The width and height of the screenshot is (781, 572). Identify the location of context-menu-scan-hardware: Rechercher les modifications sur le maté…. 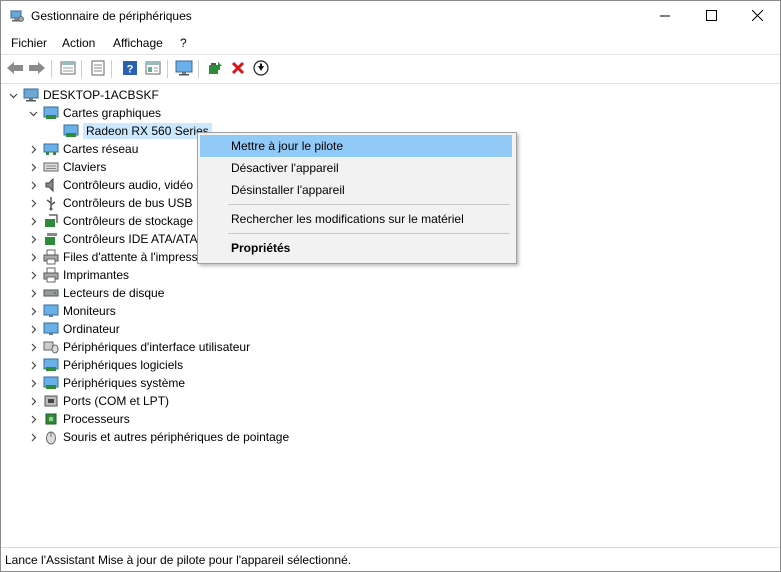
(356, 219).